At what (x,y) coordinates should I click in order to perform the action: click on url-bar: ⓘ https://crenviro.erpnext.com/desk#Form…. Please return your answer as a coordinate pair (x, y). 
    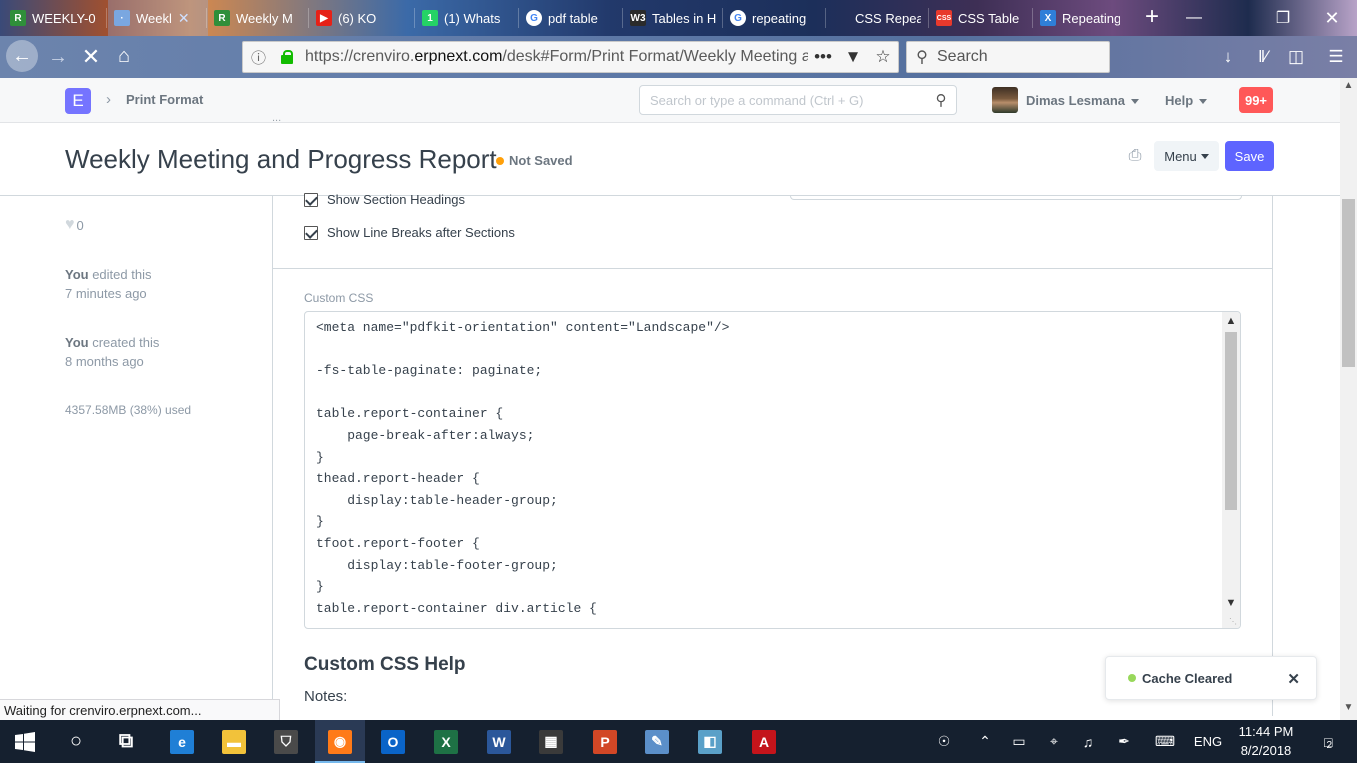
    Looking at the image, I should click on (570, 57).